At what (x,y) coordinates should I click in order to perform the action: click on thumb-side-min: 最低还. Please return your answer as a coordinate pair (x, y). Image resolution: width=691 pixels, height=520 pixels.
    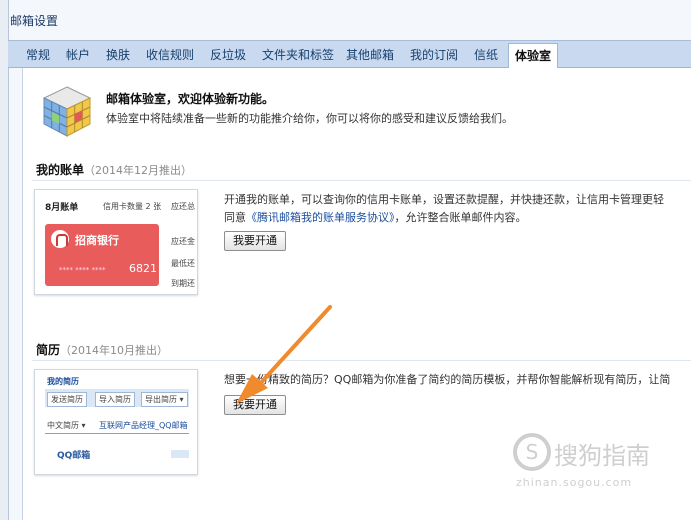
    Looking at the image, I should click on (183, 263).